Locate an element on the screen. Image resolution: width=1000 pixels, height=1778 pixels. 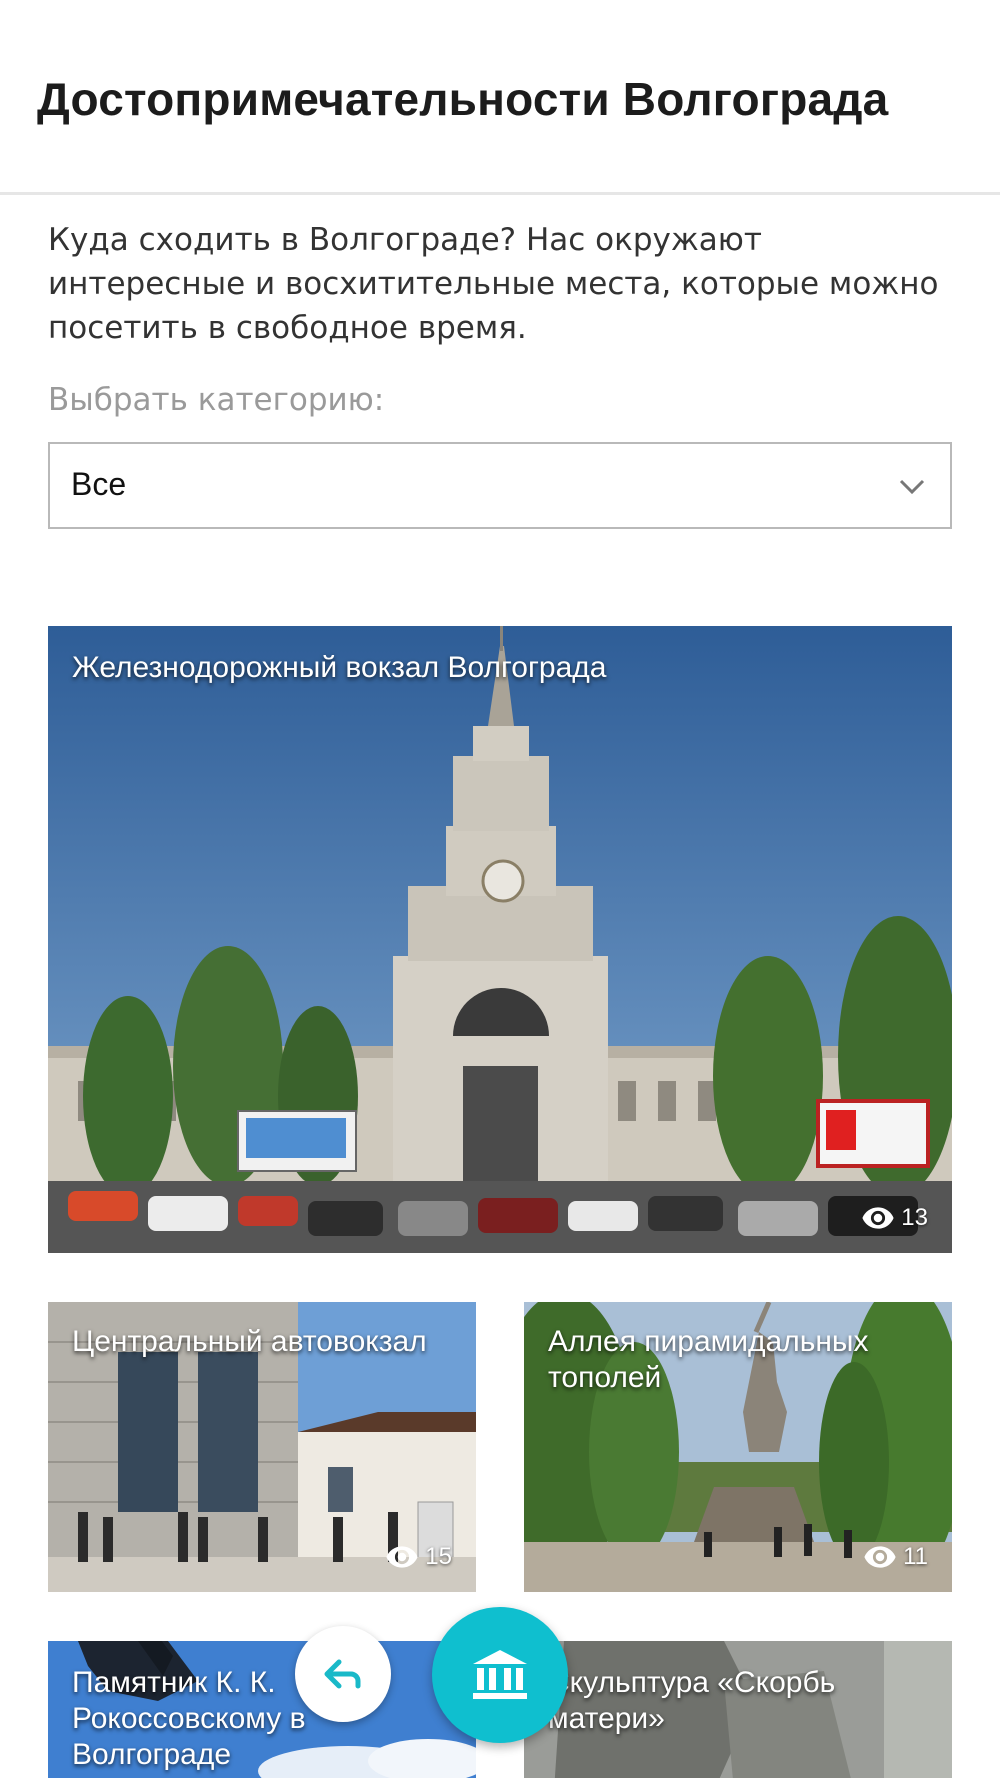
category-select: Все is located at coordinates (500, 485).